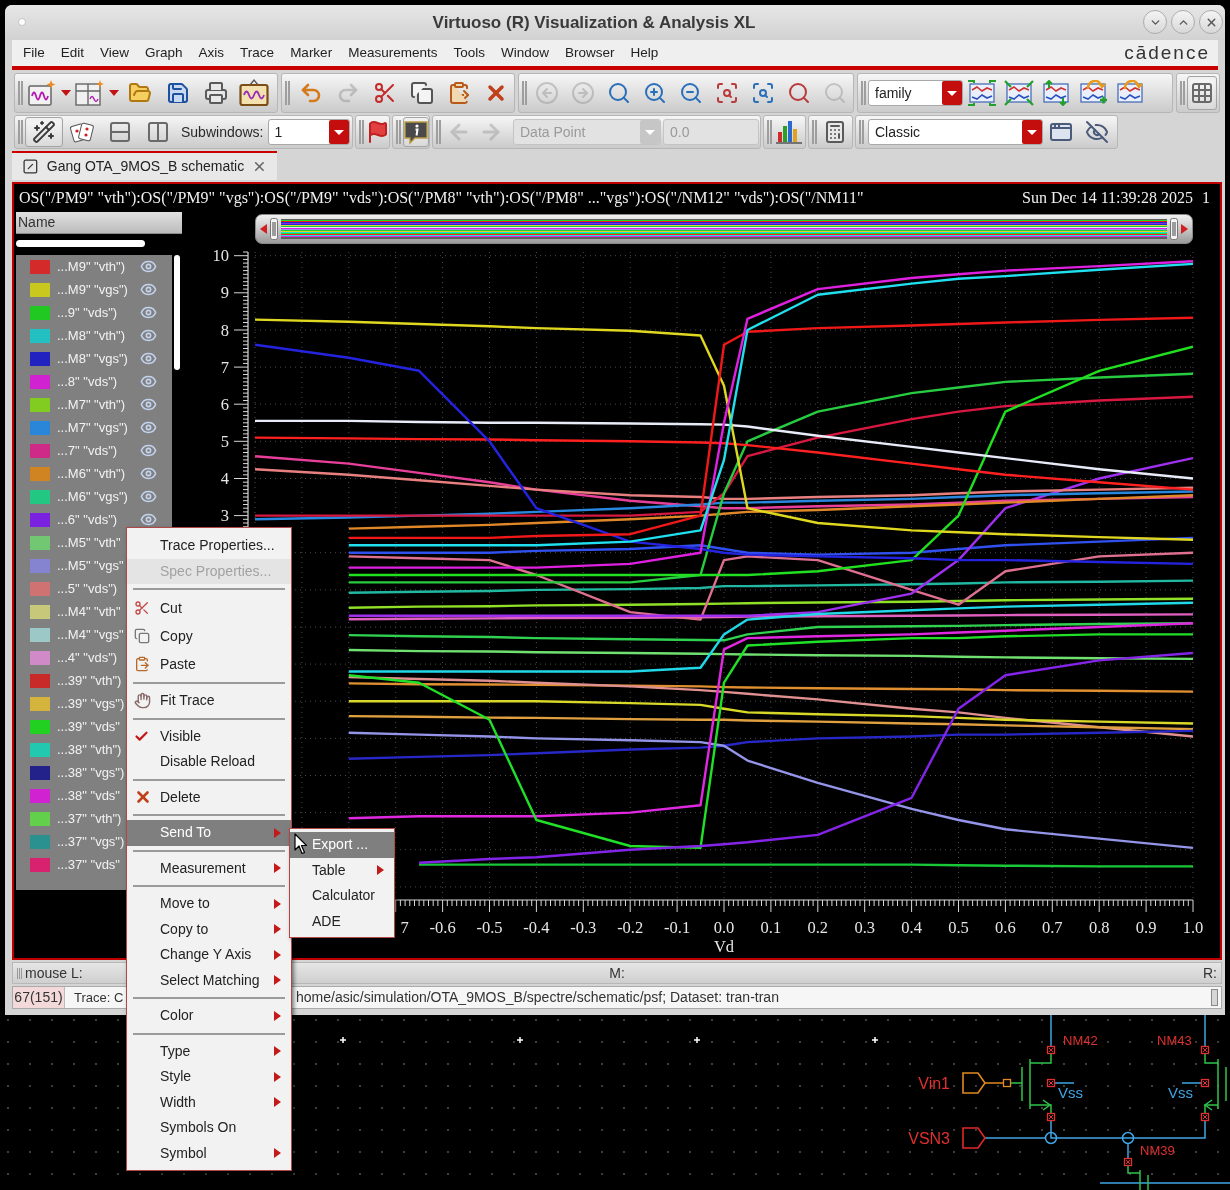  Describe the element at coordinates (209, 980) in the screenshot. I see `menu-item: Select Matching` at that location.